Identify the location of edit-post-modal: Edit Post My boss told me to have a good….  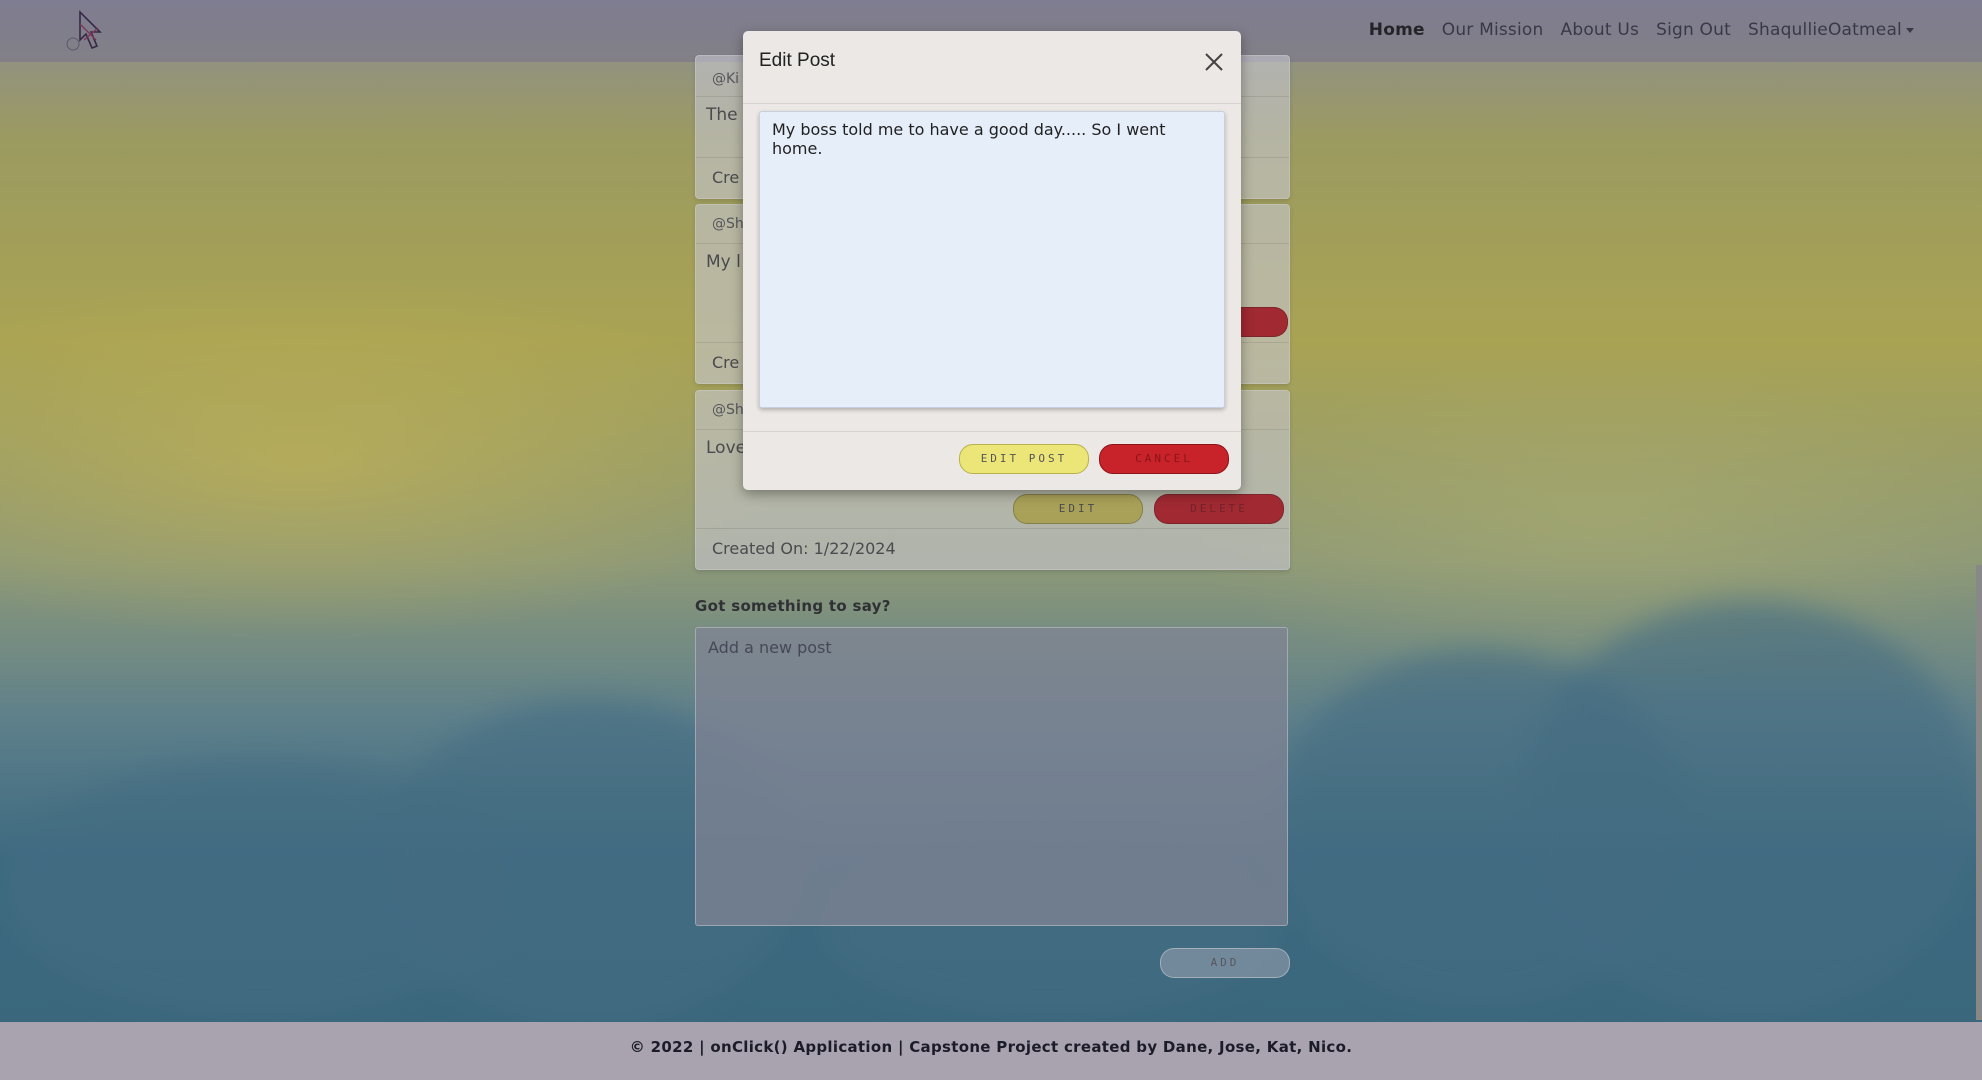
(992, 260).